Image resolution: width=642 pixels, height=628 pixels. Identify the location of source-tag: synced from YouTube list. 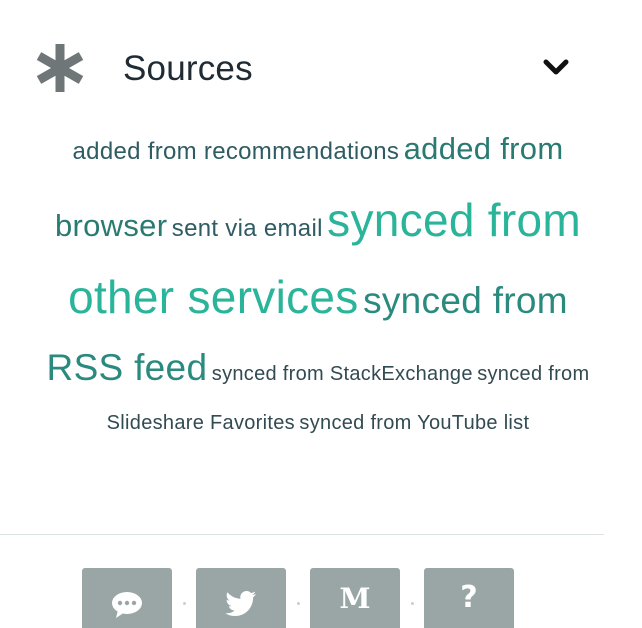
(414, 423).